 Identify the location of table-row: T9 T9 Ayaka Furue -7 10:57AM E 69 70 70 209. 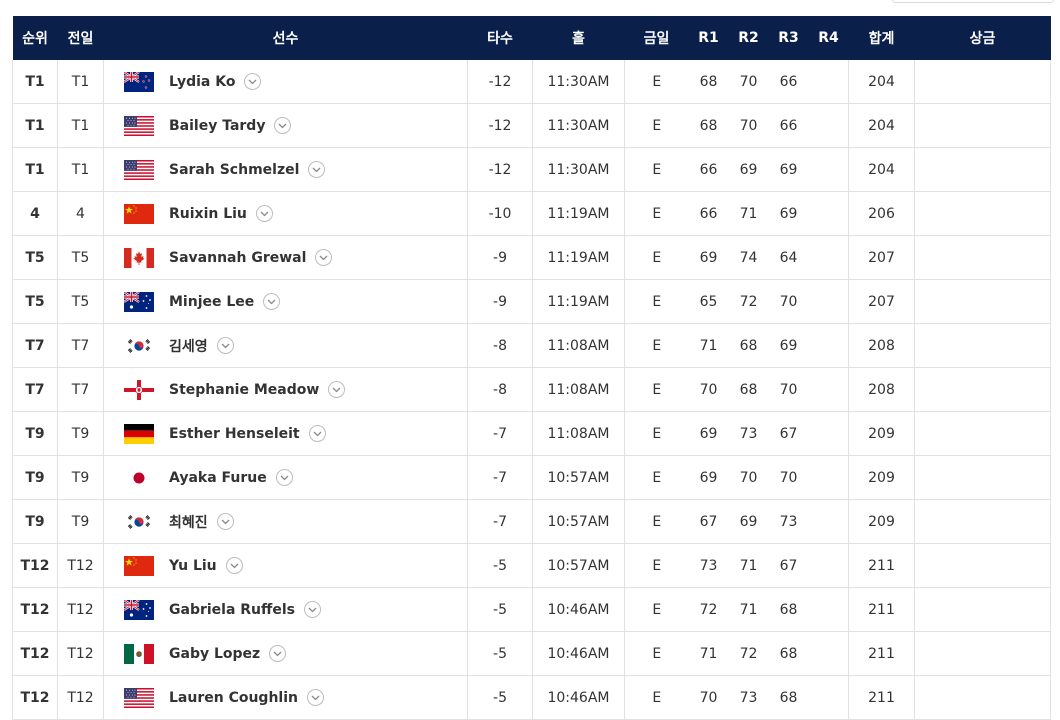
(531, 477).